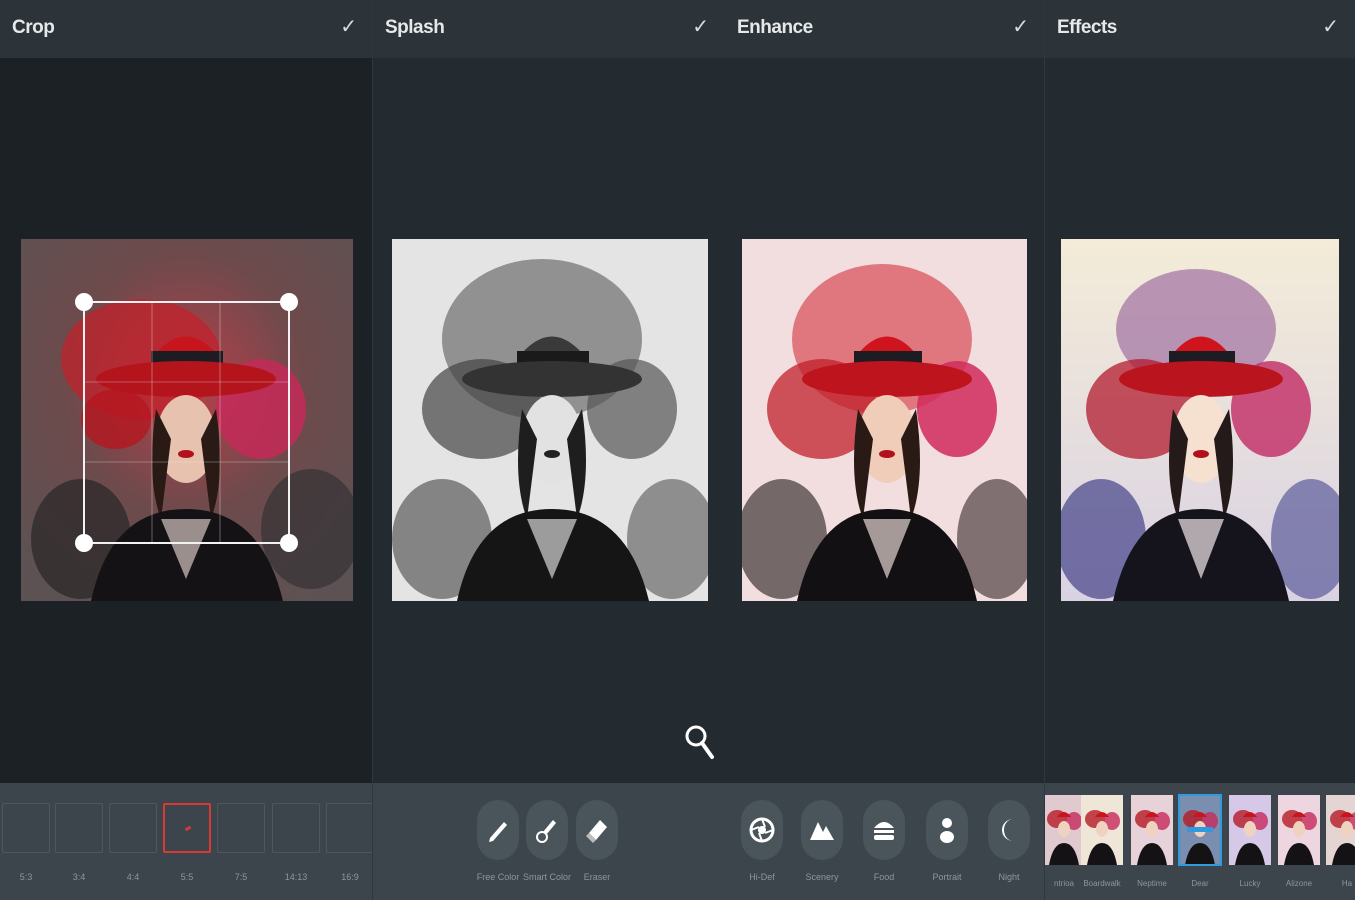 The width and height of the screenshot is (1355, 900). What do you see at coordinates (187, 420) in the screenshot?
I see `crop-photo` at bounding box center [187, 420].